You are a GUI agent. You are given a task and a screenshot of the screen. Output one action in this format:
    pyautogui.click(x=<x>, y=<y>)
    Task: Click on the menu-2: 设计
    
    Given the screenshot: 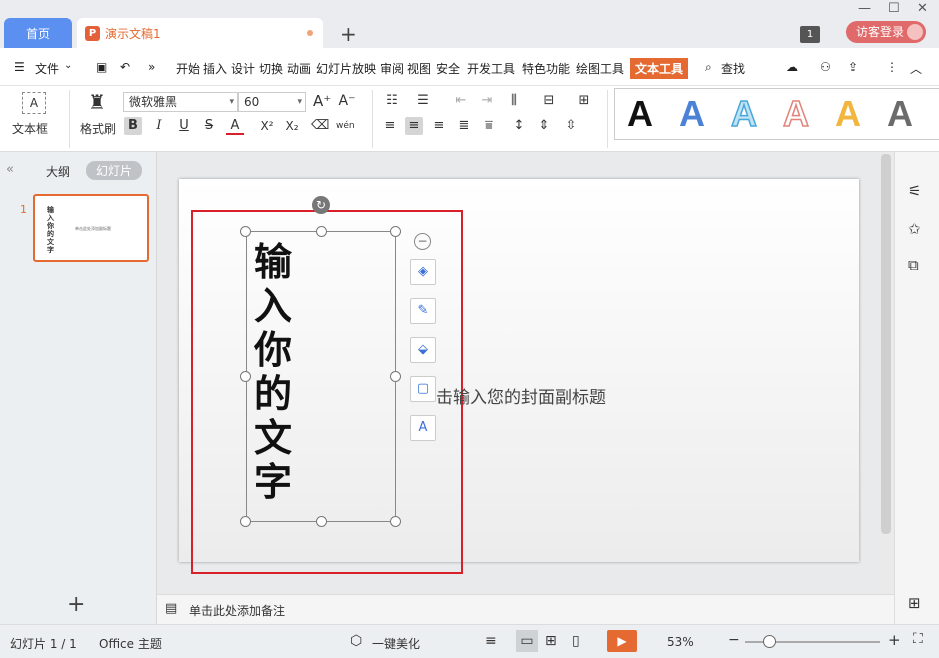 What is the action you would take?
    pyautogui.click(x=243, y=68)
    